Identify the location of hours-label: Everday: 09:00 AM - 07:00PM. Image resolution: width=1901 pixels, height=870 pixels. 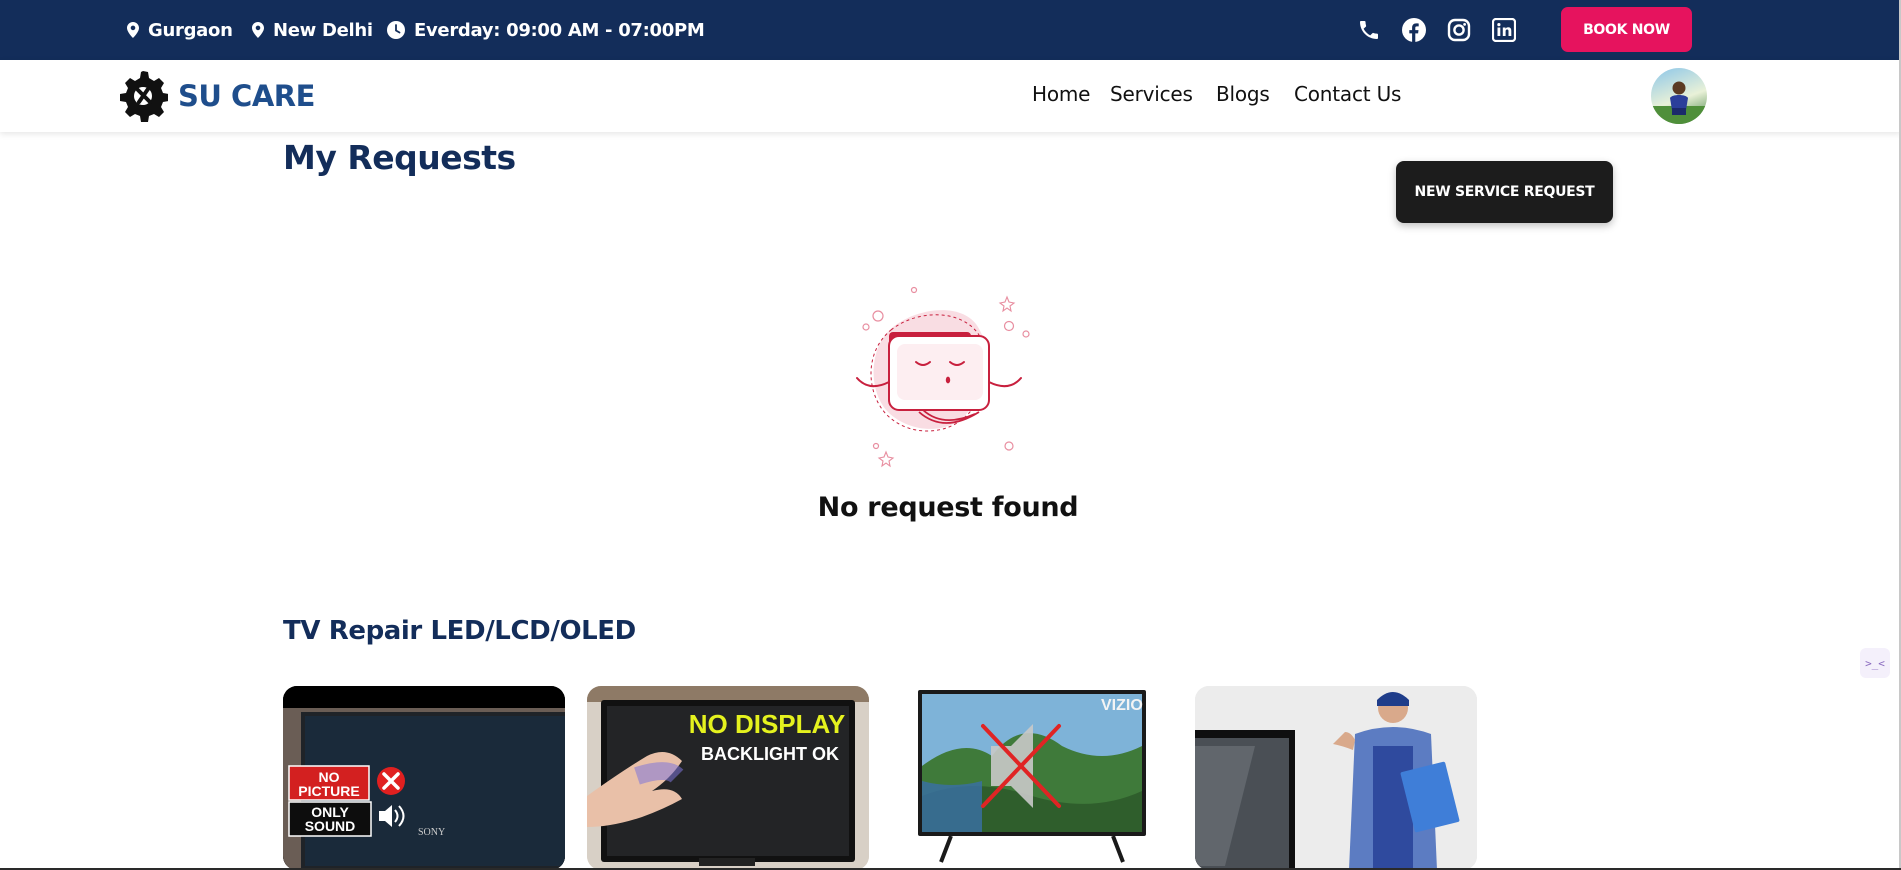
(559, 30).